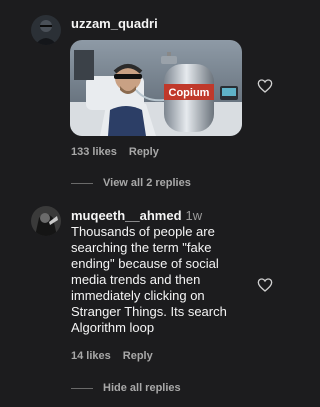  What do you see at coordinates (114, 23) in the screenshot?
I see `username: uzzam_quadri` at bounding box center [114, 23].